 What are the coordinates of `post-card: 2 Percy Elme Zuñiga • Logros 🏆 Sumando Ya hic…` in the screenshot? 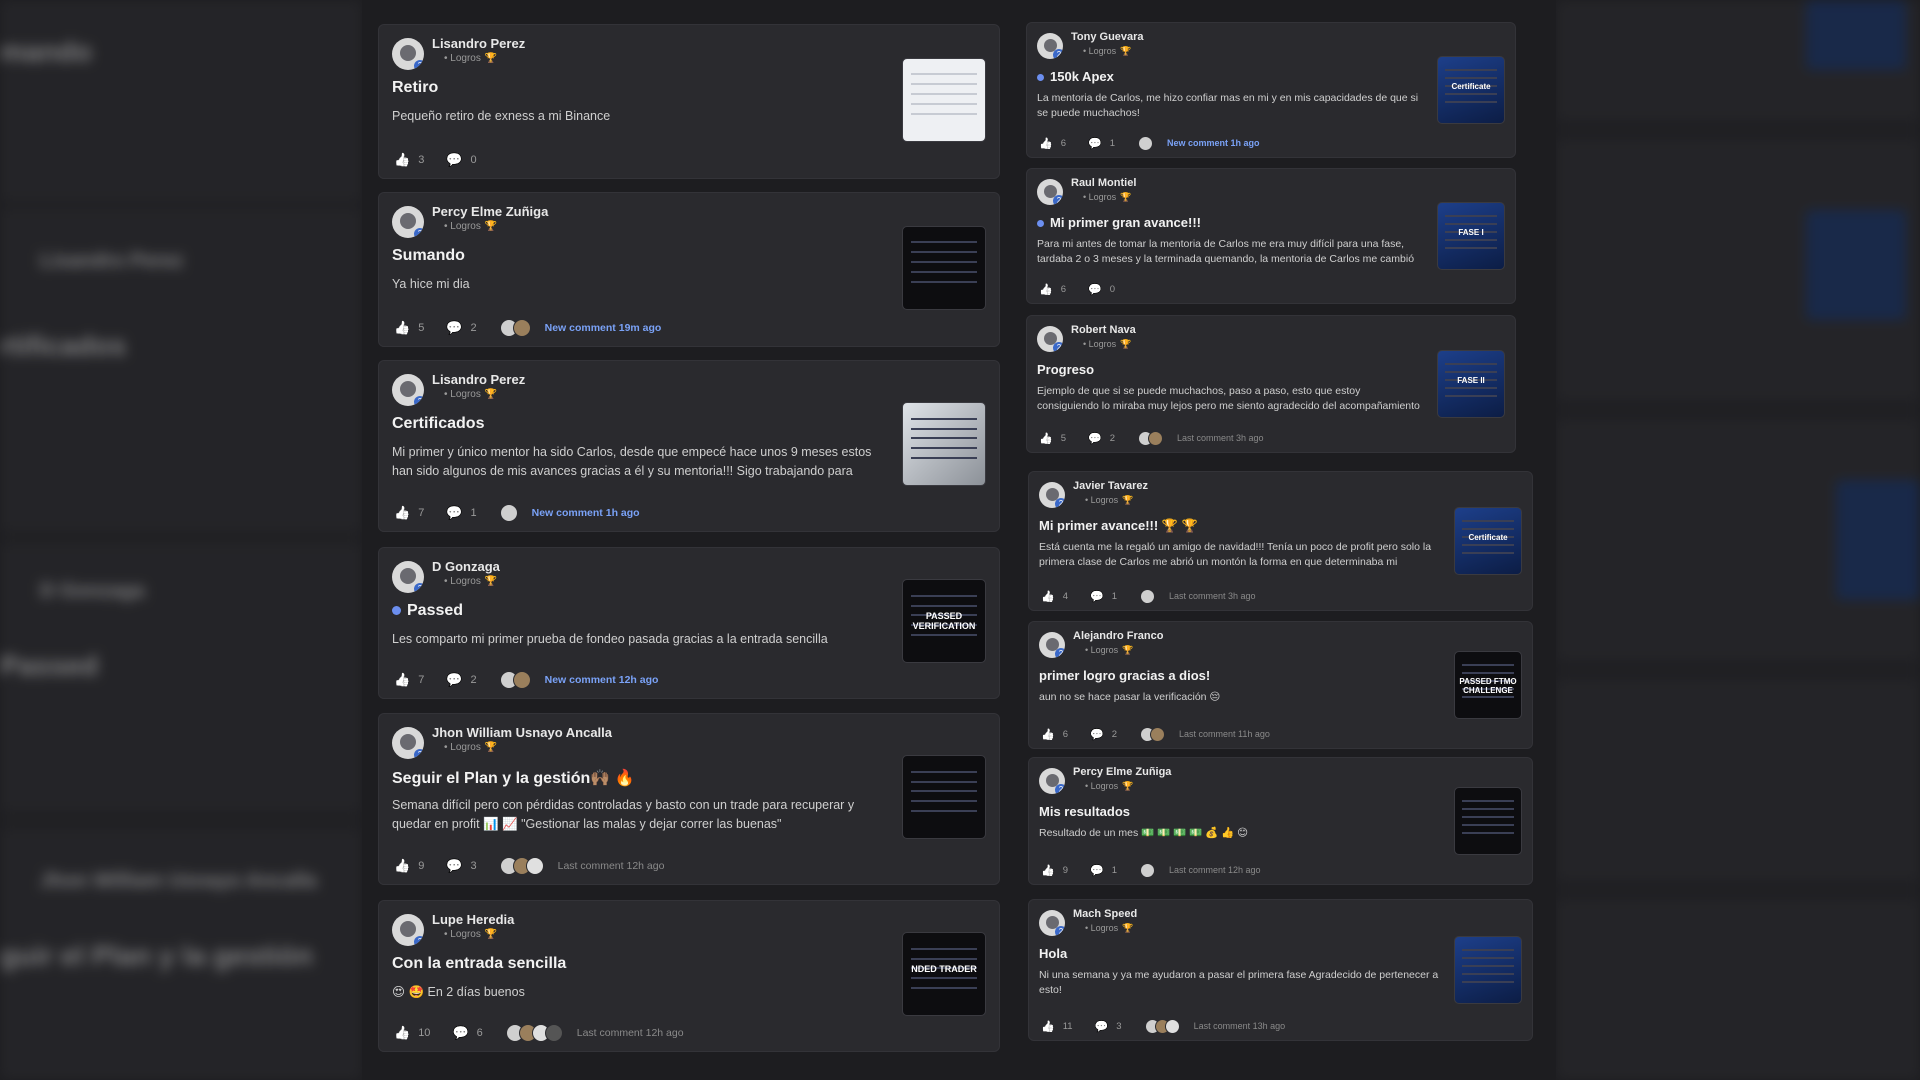 It's located at (689, 269).